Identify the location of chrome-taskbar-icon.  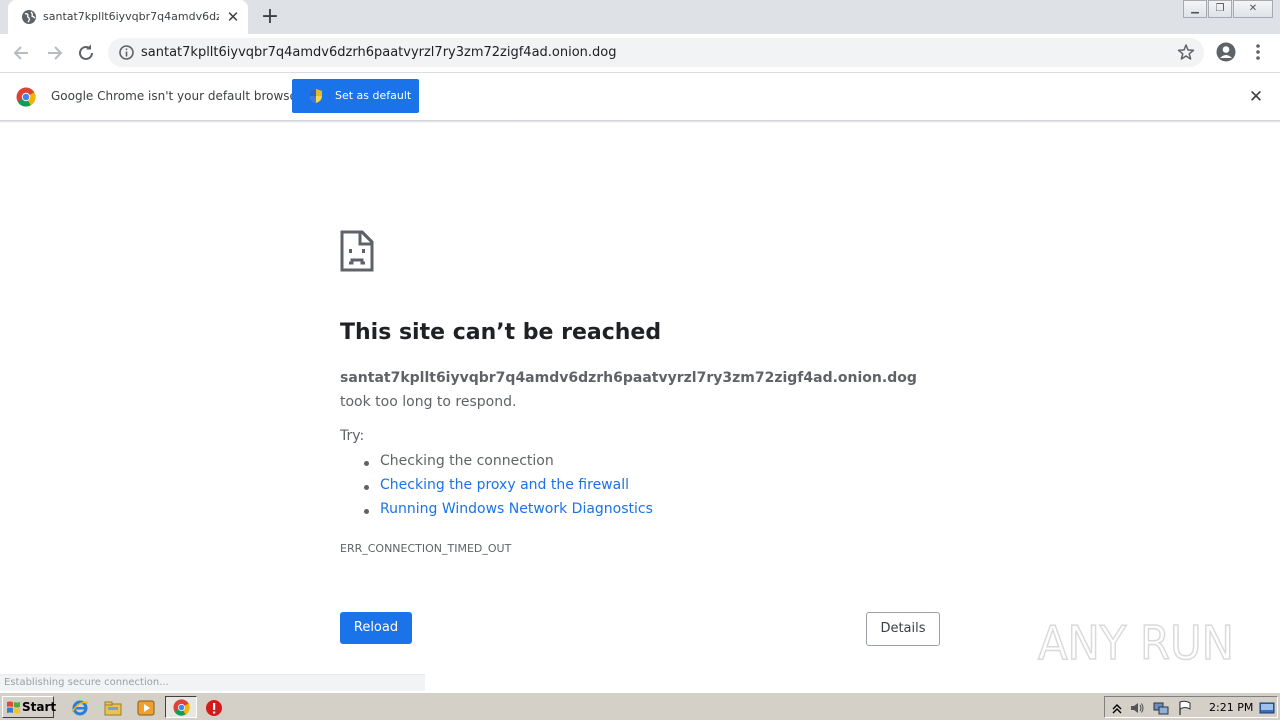
(181, 707).